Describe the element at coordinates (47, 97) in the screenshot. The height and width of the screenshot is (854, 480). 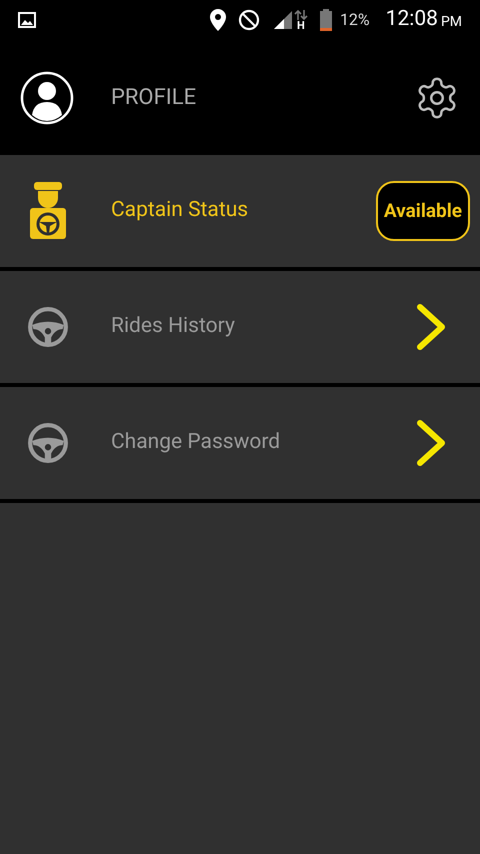
I see `avatar-icon` at that location.